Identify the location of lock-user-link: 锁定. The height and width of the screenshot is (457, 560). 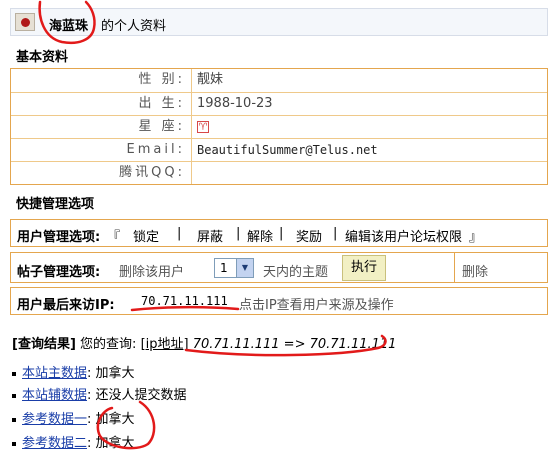
(146, 235).